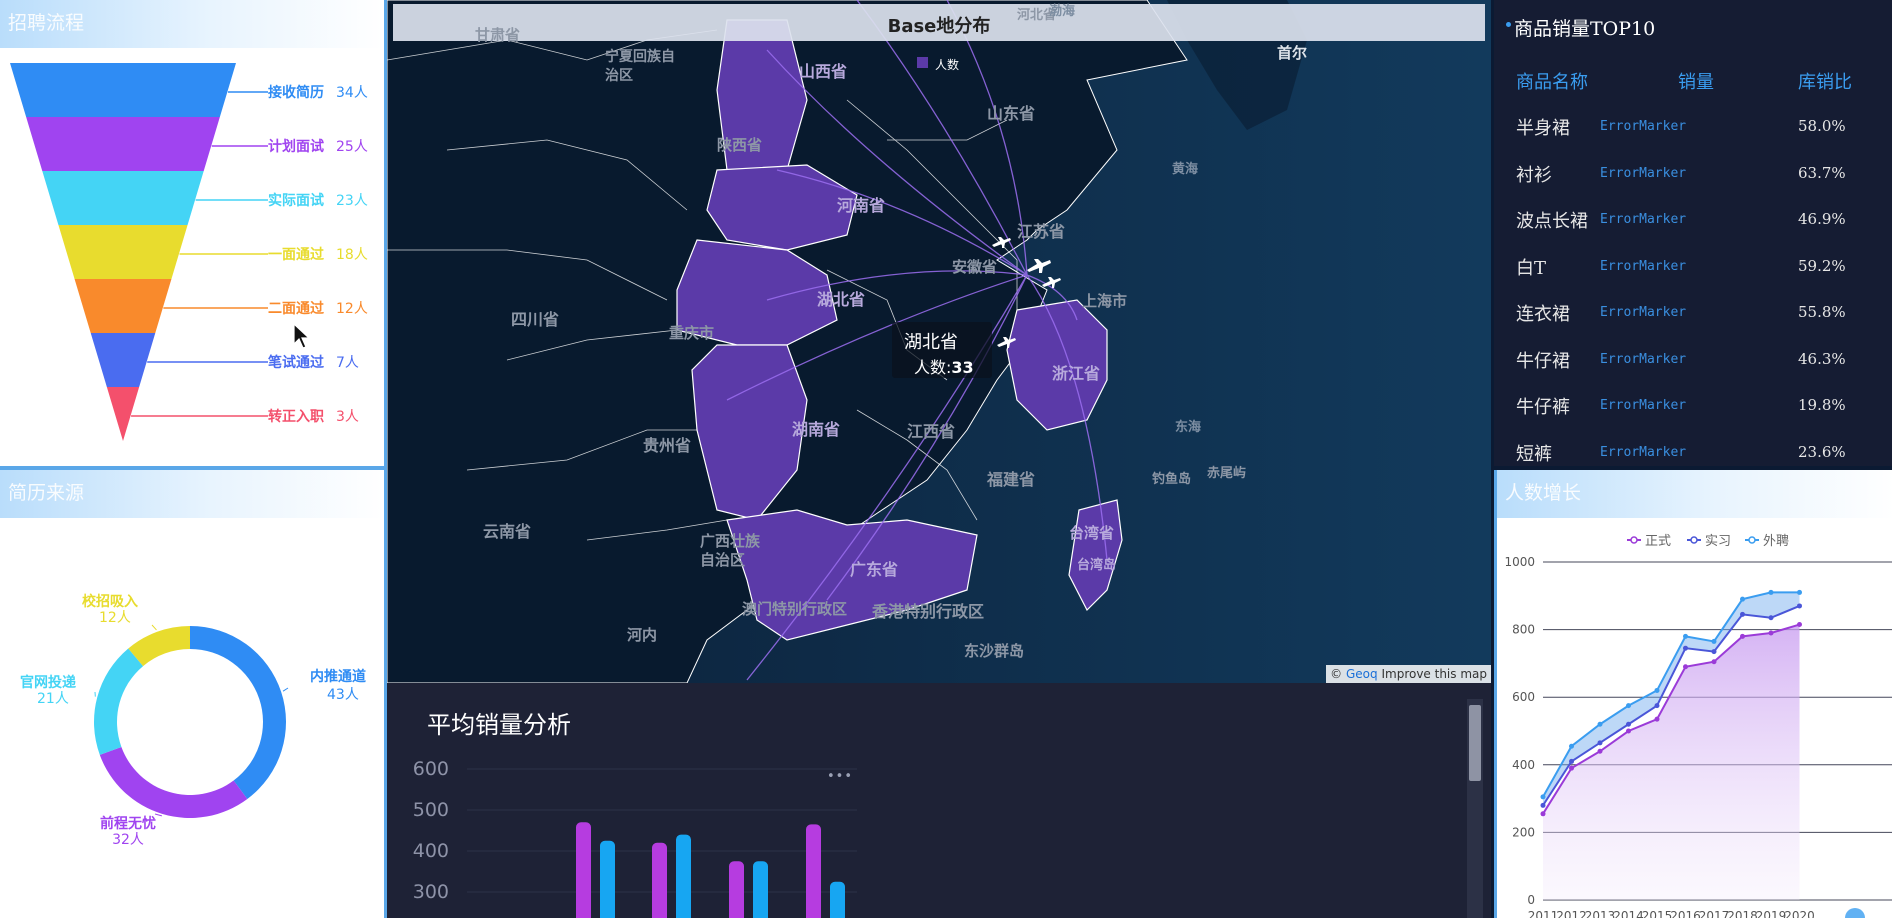  Describe the element at coordinates (1685, 913) in the screenshot. I see `growth-xtick-label: 2016` at that location.